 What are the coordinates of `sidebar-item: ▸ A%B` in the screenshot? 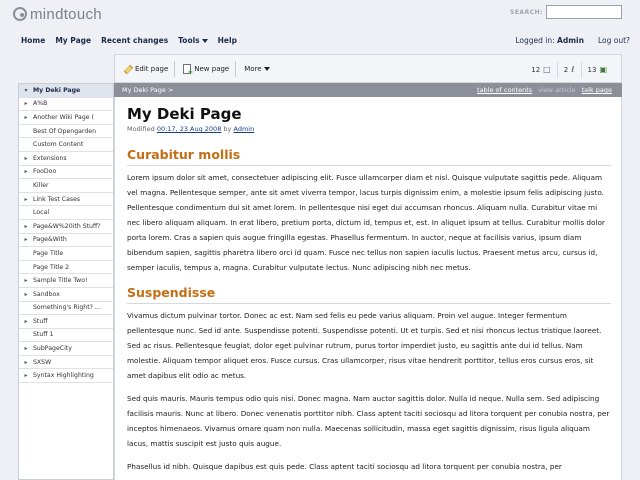 It's located at (66, 105).